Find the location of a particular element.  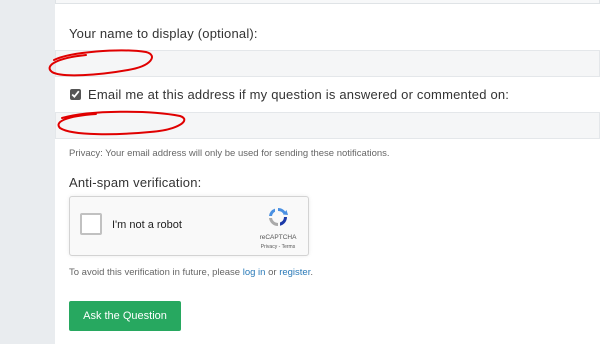

name-label: Your name to display (optional): is located at coordinates (163, 33).